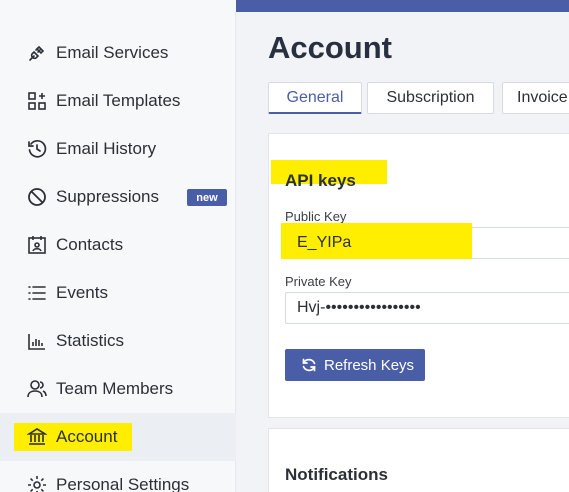  I want to click on private-key-label: Private Key, so click(318, 281).